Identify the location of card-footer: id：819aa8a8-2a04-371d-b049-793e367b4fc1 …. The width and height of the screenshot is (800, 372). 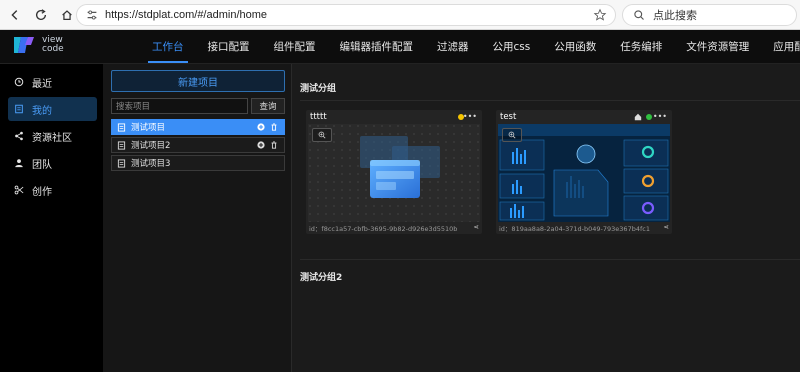
(584, 228).